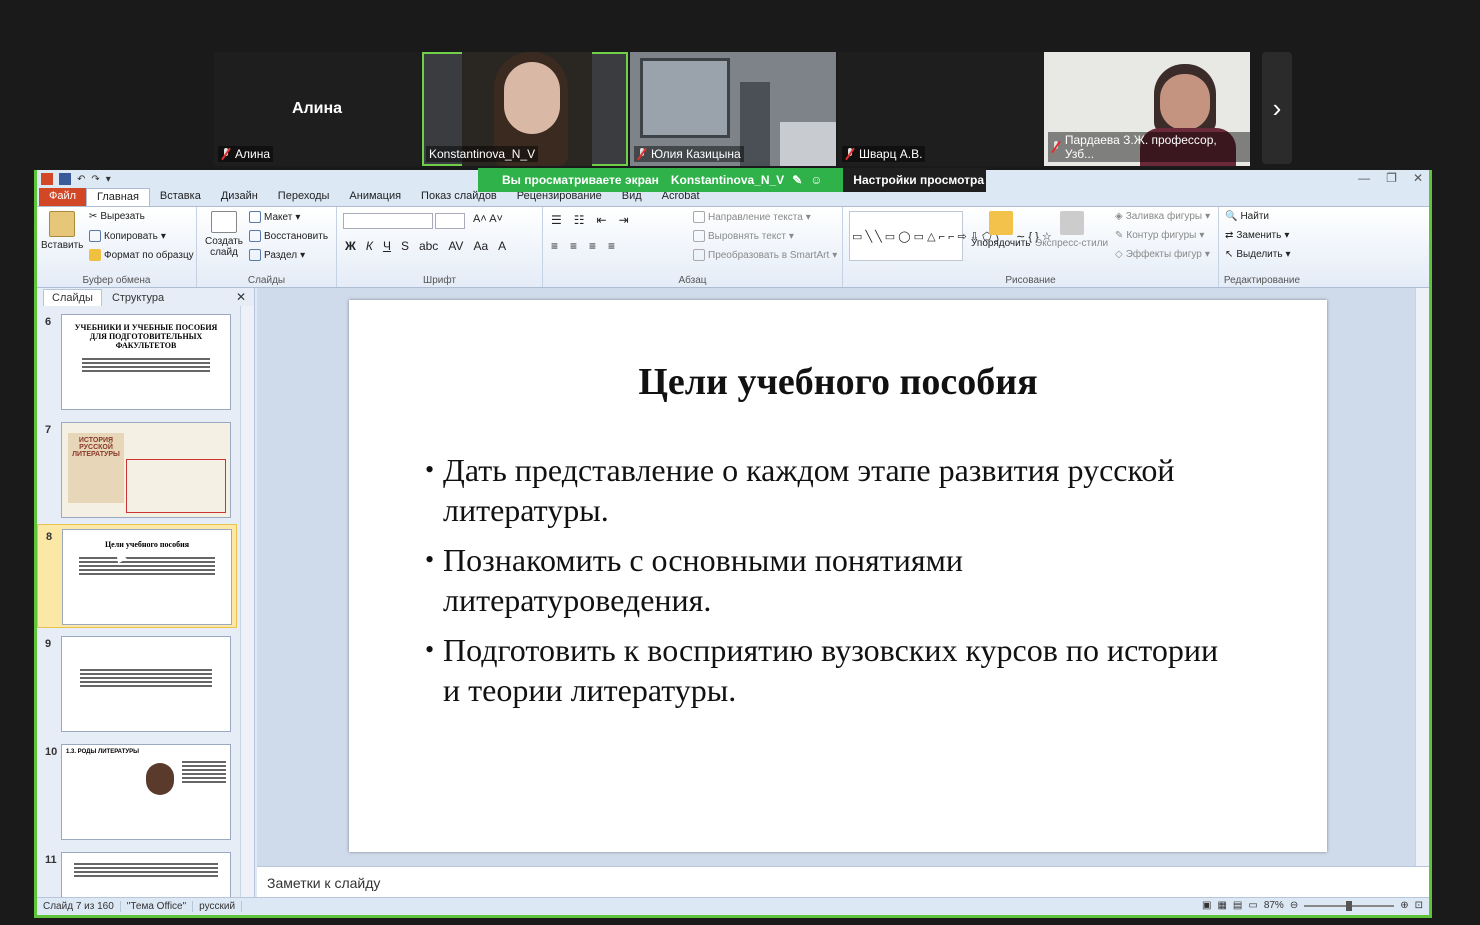 The width and height of the screenshot is (1480, 925). What do you see at coordinates (304, 197) in the screenshot?
I see `tab-transitions: Переходы` at bounding box center [304, 197].